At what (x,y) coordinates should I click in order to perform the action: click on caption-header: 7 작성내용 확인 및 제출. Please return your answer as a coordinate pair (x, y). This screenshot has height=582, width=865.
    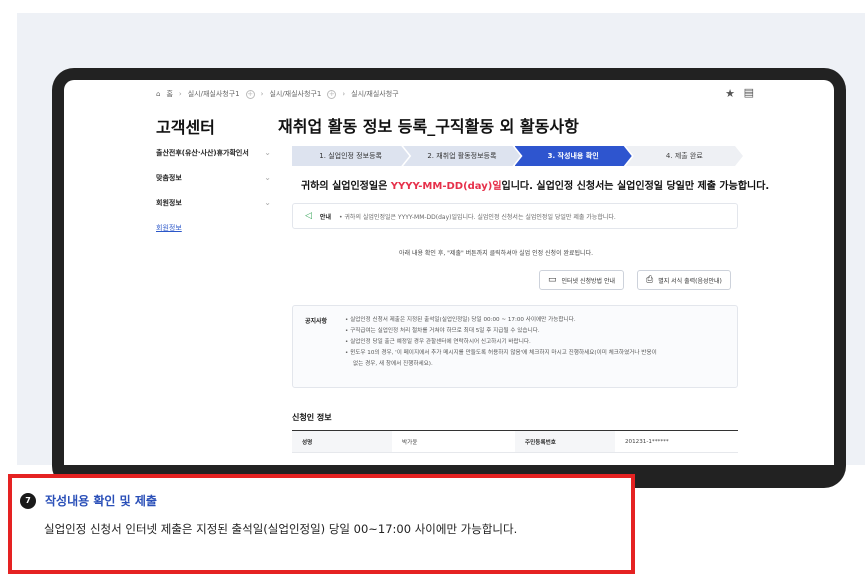
    Looking at the image, I should click on (88, 500).